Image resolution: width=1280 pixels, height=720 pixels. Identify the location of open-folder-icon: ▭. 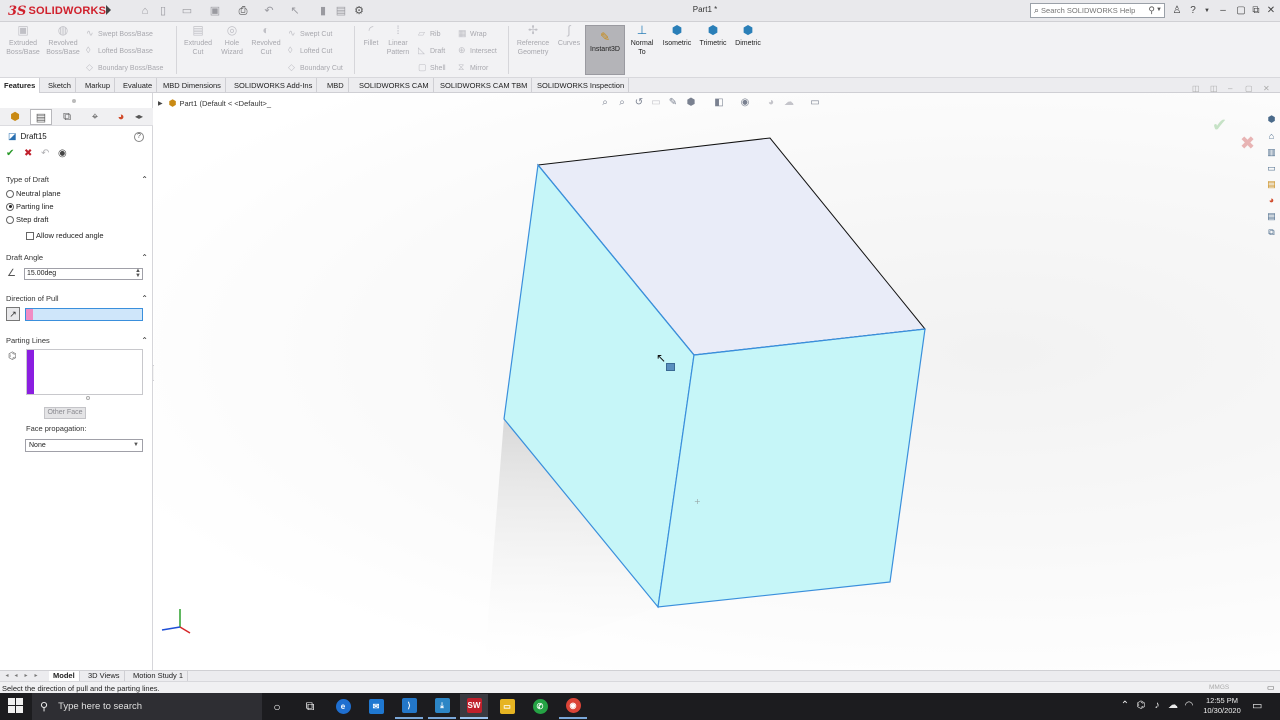
(187, 11).